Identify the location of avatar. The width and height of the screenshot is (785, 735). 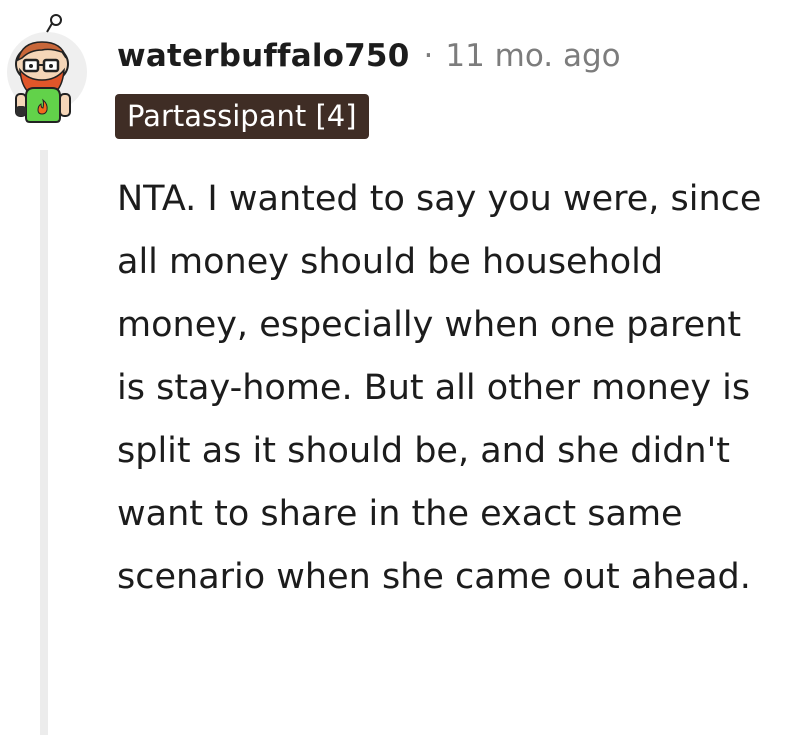
(47, 70).